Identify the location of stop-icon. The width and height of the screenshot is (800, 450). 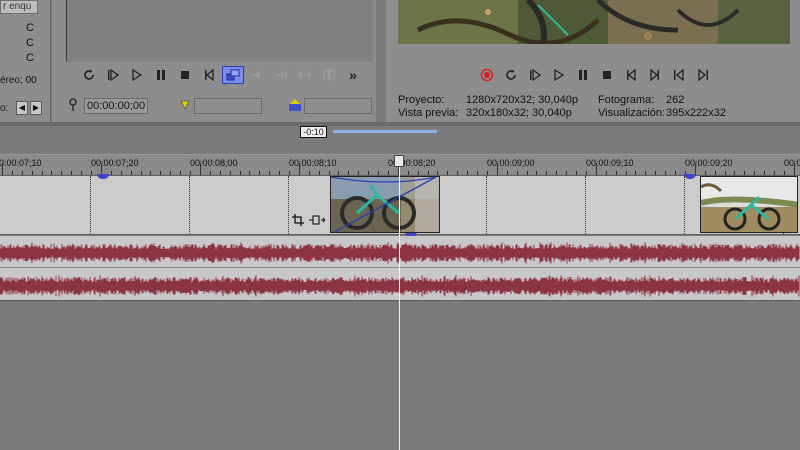
(185, 75).